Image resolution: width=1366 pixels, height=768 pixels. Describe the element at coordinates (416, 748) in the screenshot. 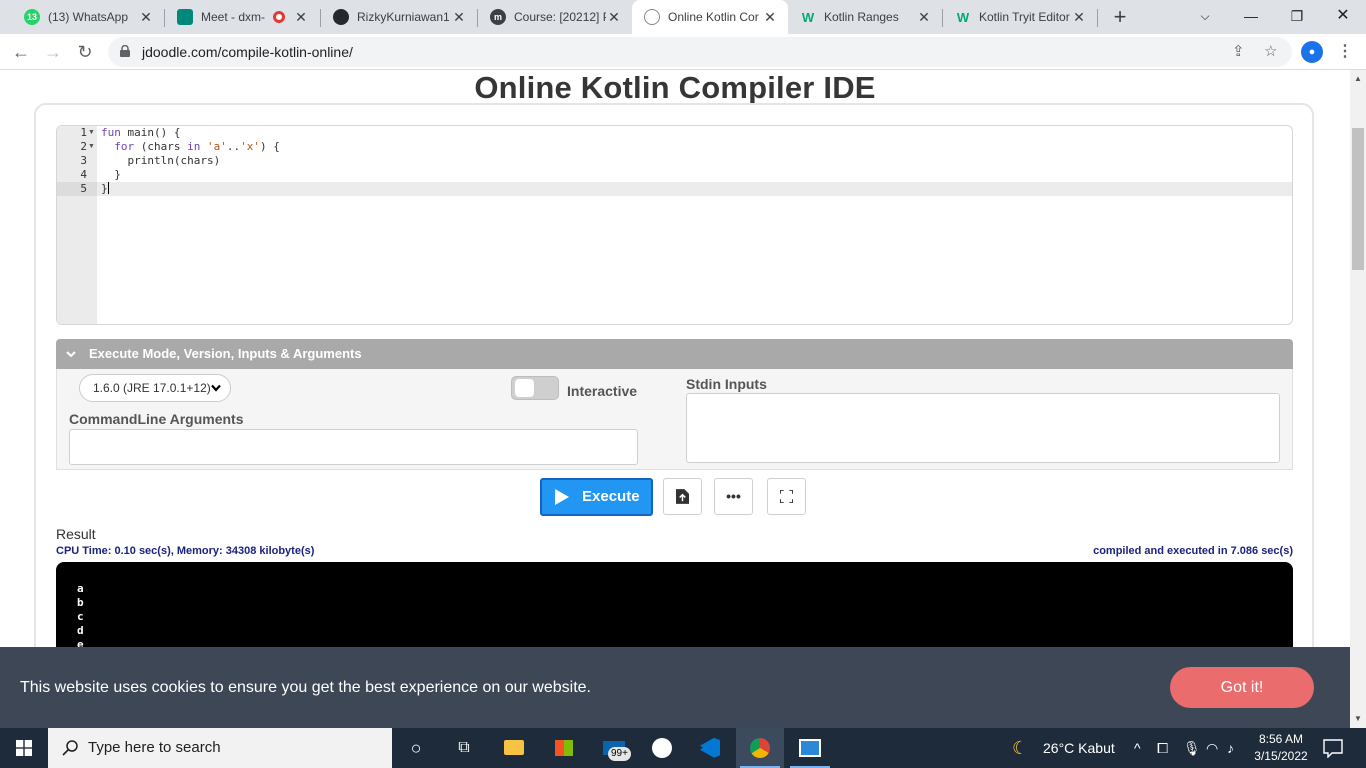

I see `cortana-icon: ○` at that location.